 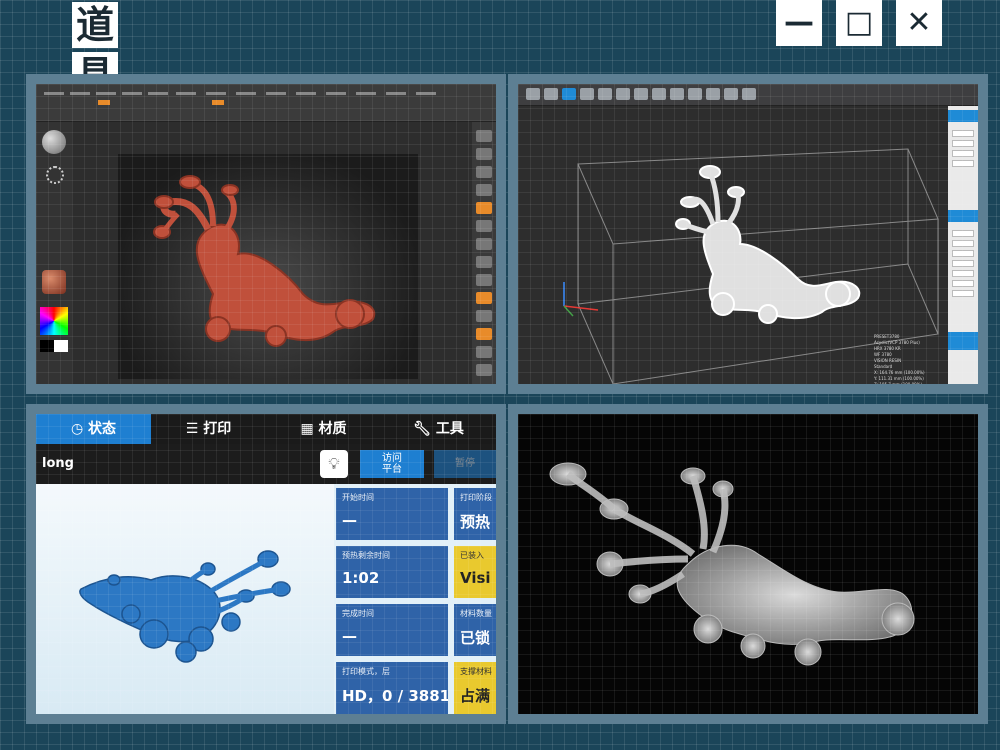 I want to click on sculpt-left-shelf, so click(x=54, y=253).